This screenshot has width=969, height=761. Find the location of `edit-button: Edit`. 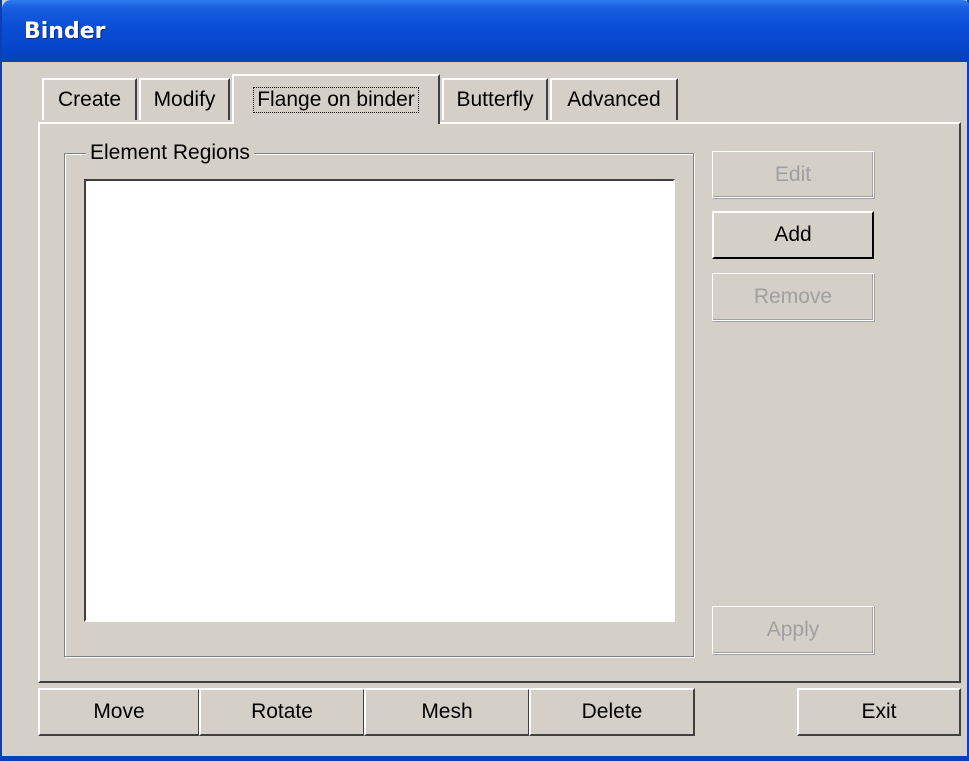

edit-button: Edit is located at coordinates (793, 174).